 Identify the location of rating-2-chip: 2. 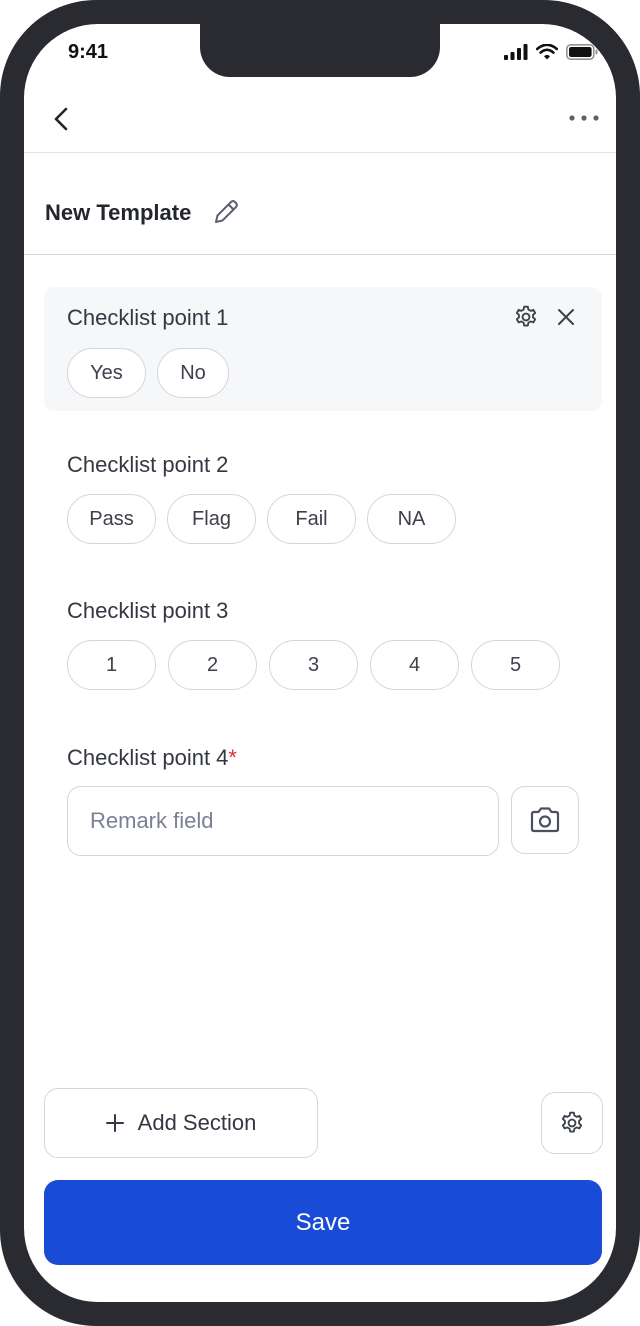
(212, 665).